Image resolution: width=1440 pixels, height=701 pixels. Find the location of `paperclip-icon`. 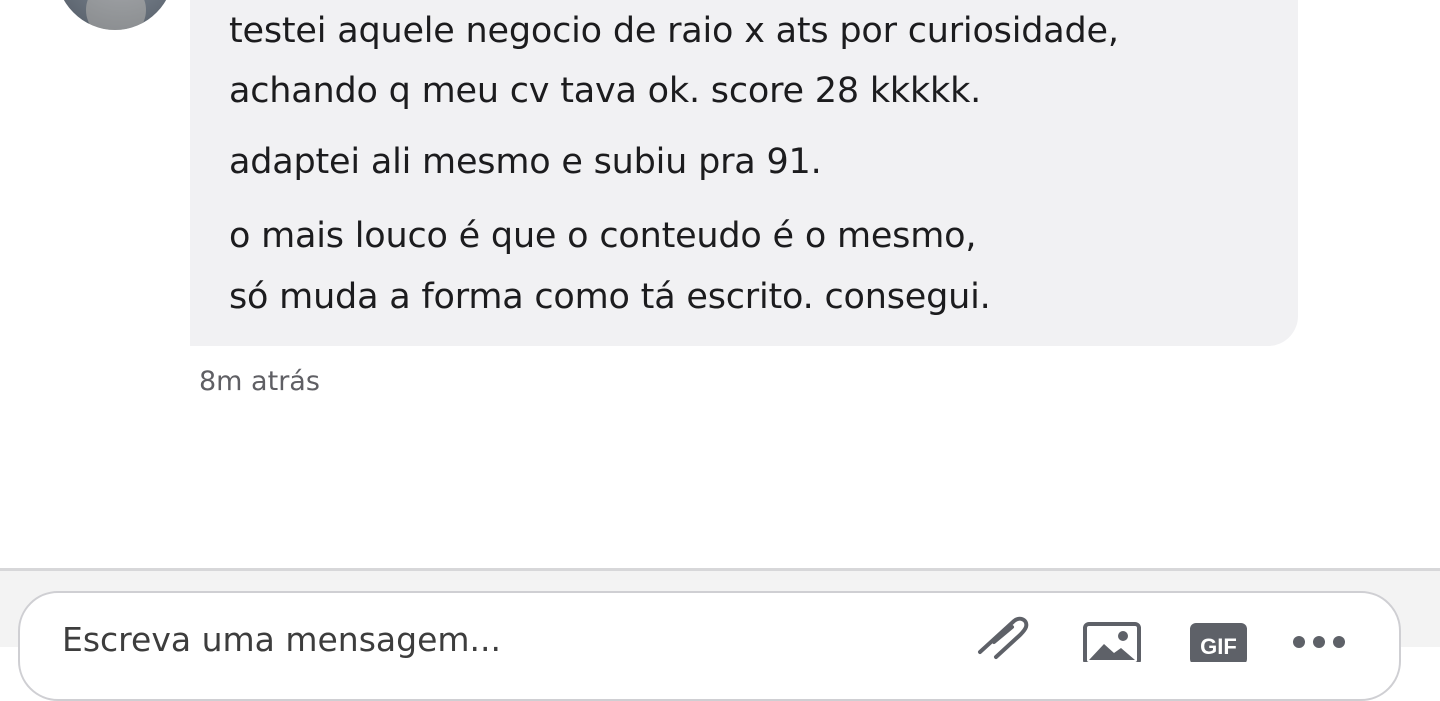

paperclip-icon is located at coordinates (1003, 637).